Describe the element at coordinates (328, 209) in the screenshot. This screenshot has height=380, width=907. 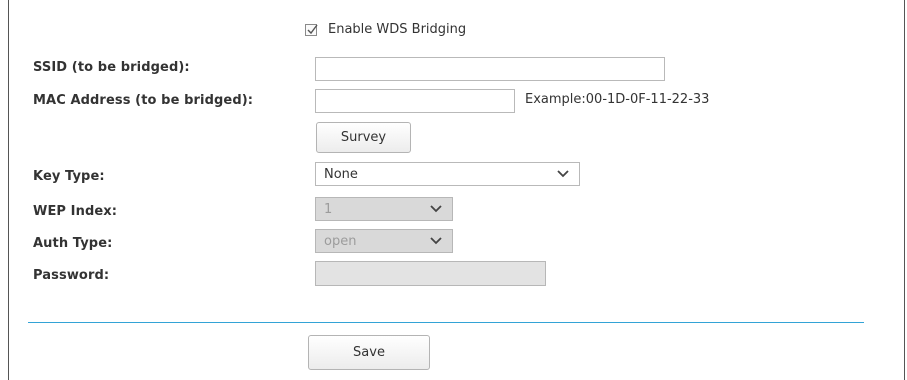
I see `wep-index-value: 1` at that location.